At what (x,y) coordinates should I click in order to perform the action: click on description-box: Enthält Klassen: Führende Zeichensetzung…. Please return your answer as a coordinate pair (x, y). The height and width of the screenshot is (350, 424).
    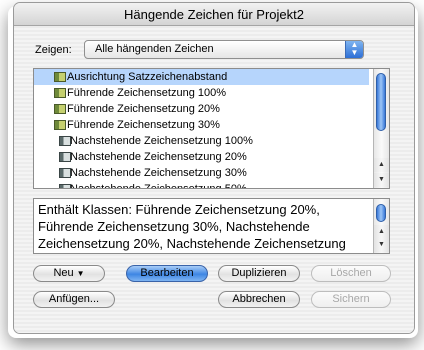
    Looking at the image, I should click on (211, 226).